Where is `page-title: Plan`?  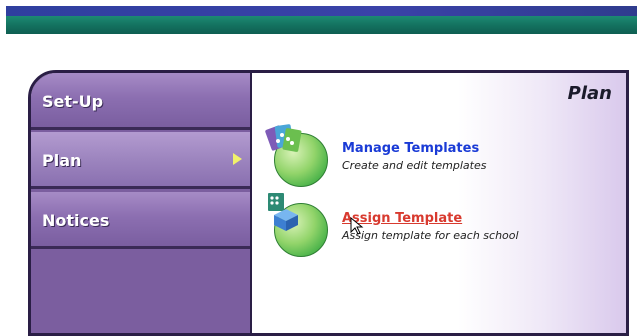
page-title: Plan is located at coordinates (589, 93).